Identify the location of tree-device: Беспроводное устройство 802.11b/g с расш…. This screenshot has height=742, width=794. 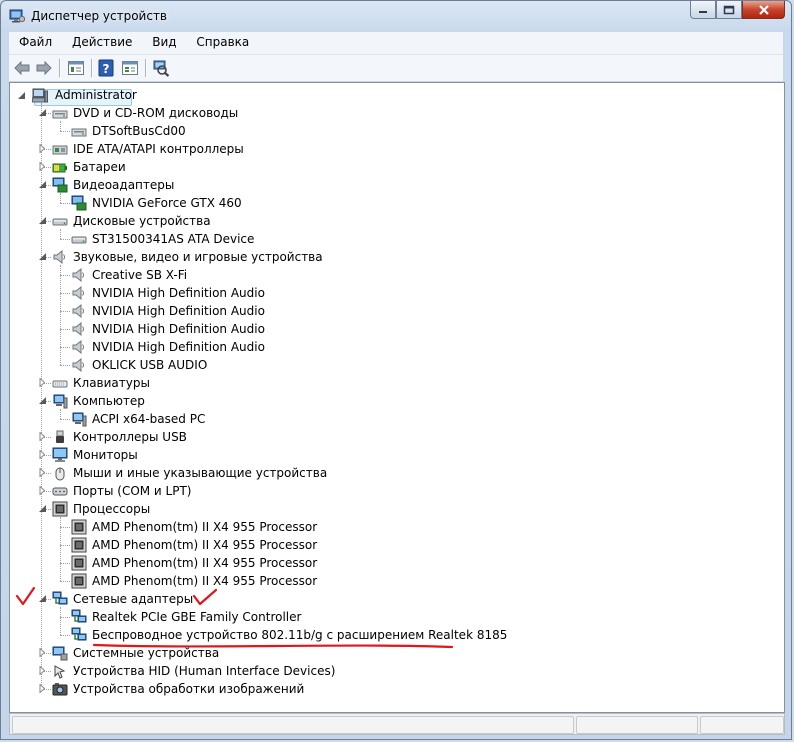
(390, 635).